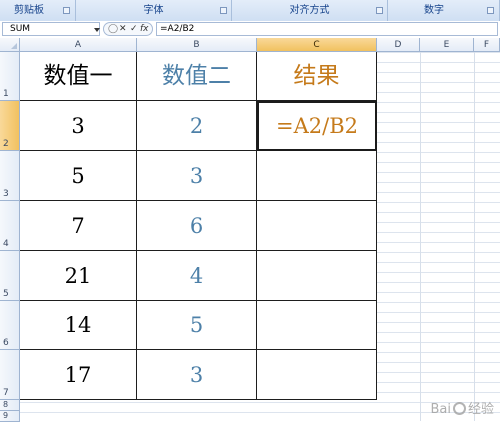 The width and height of the screenshot is (500, 422). Describe the element at coordinates (78, 45) in the screenshot. I see `column-header-a: A` at that location.